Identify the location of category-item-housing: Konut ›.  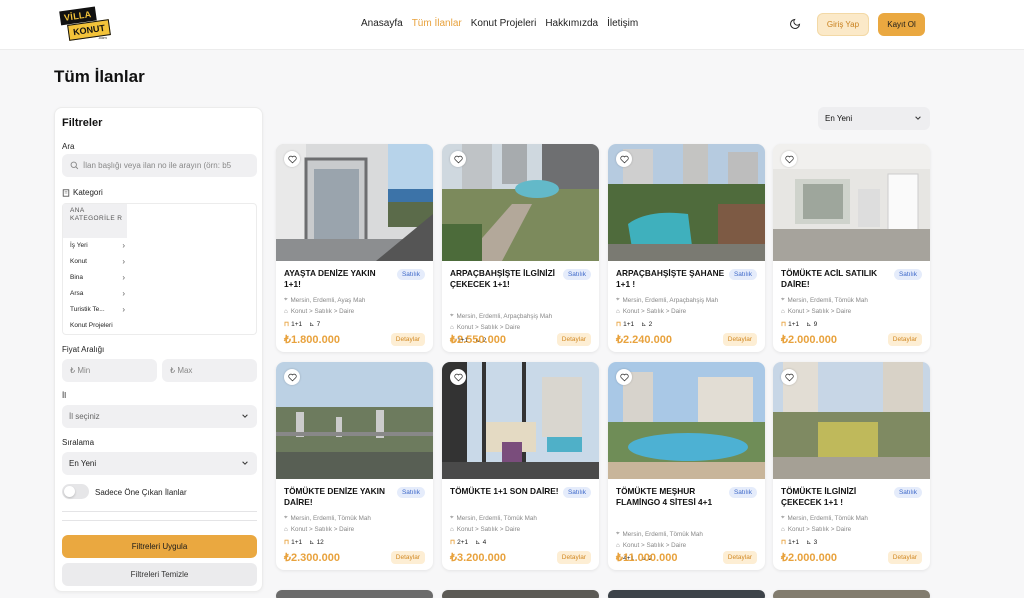
(97, 261).